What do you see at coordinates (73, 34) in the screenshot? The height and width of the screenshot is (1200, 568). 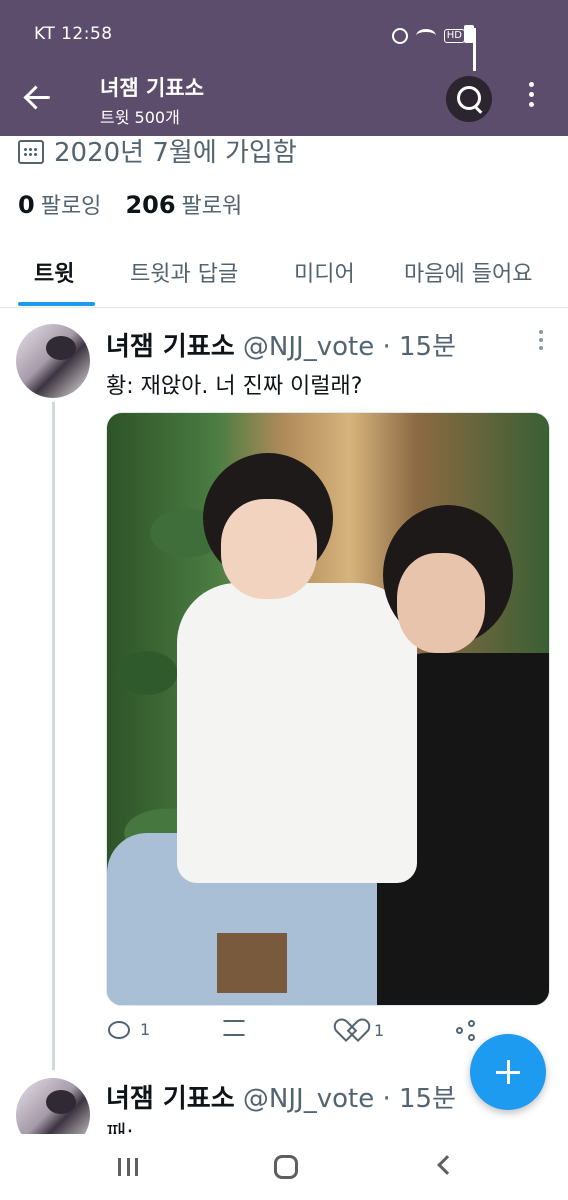 I see `carrier-time: KT 12:58` at bounding box center [73, 34].